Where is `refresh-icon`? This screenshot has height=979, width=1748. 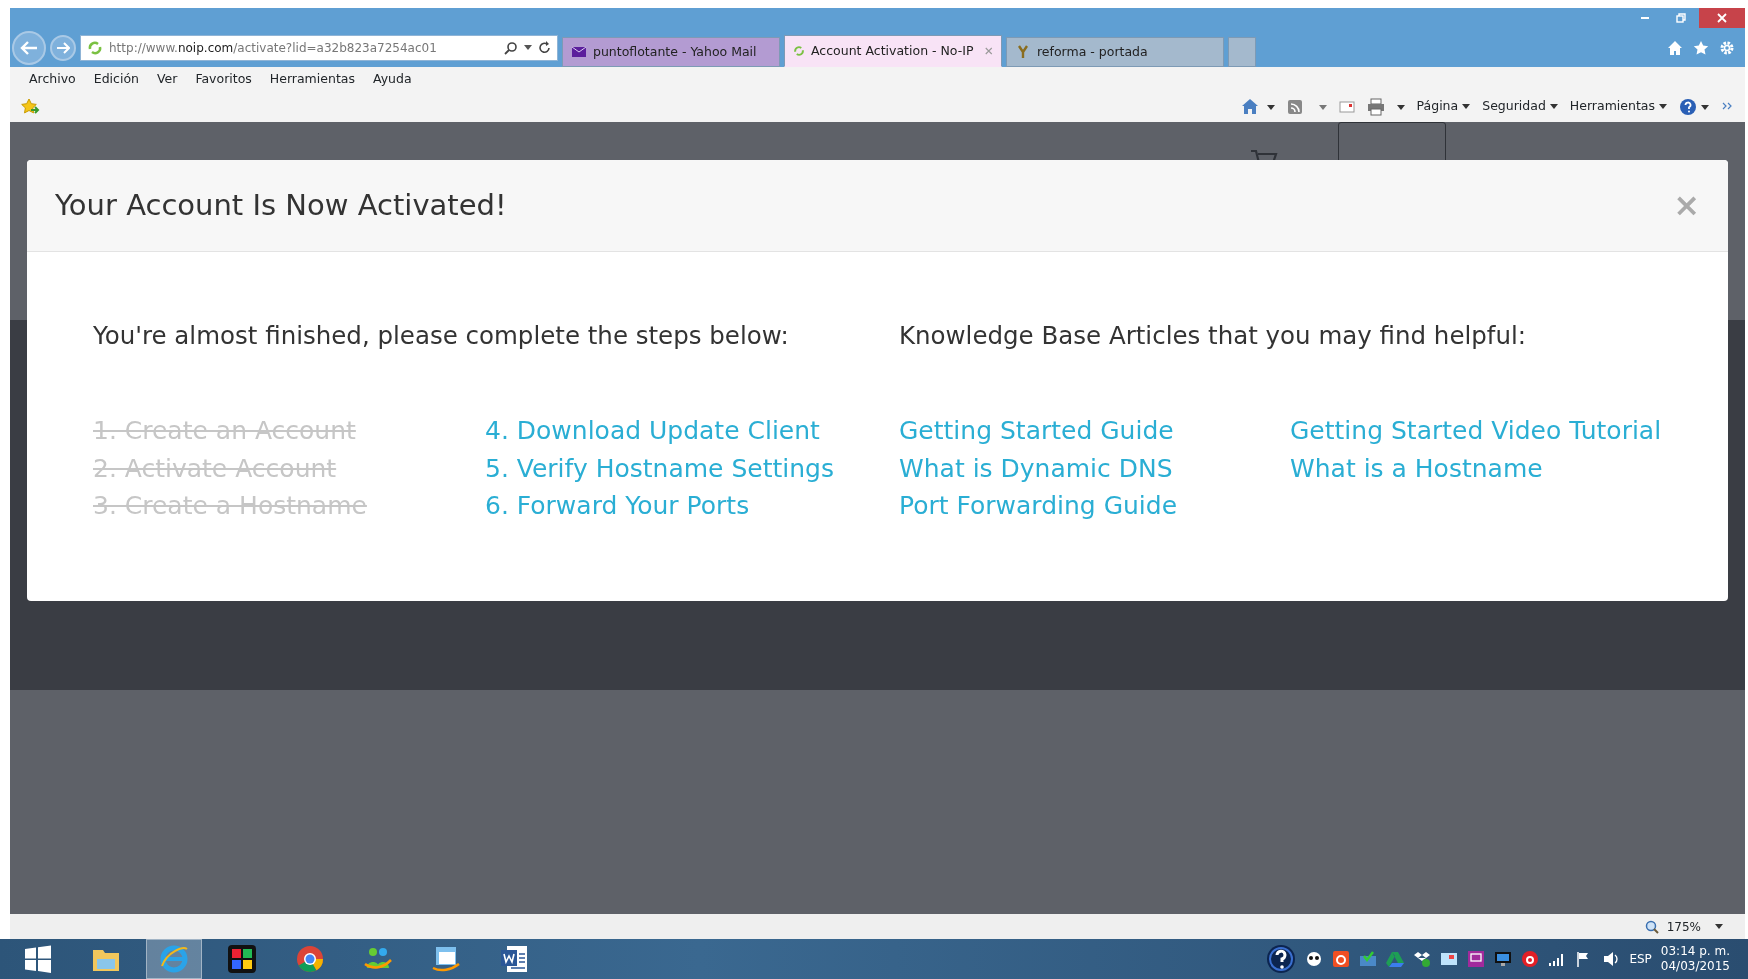
refresh-icon is located at coordinates (544, 47).